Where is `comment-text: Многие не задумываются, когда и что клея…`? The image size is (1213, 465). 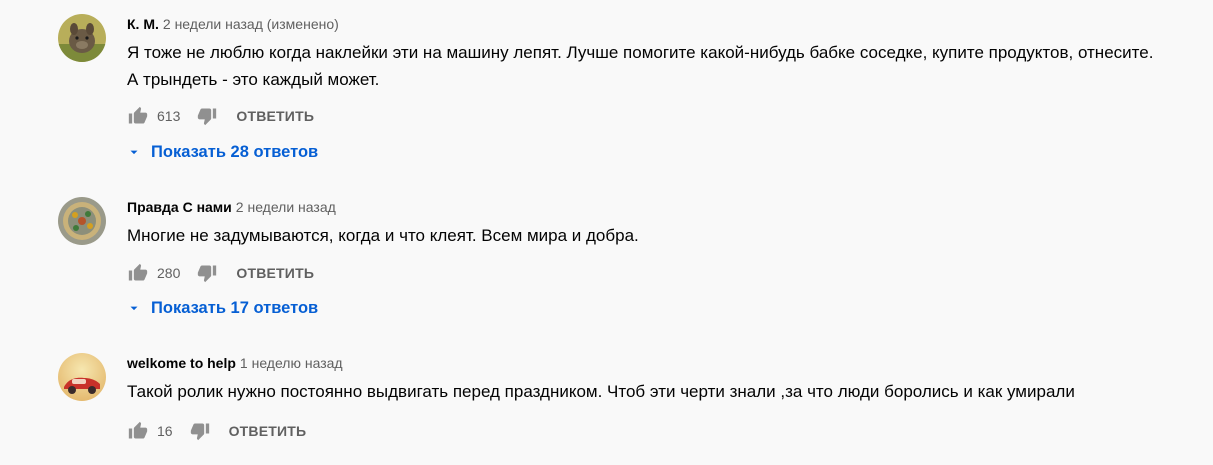
comment-text: Многие не задумываются, когда и что клея… is located at coordinates (383, 235).